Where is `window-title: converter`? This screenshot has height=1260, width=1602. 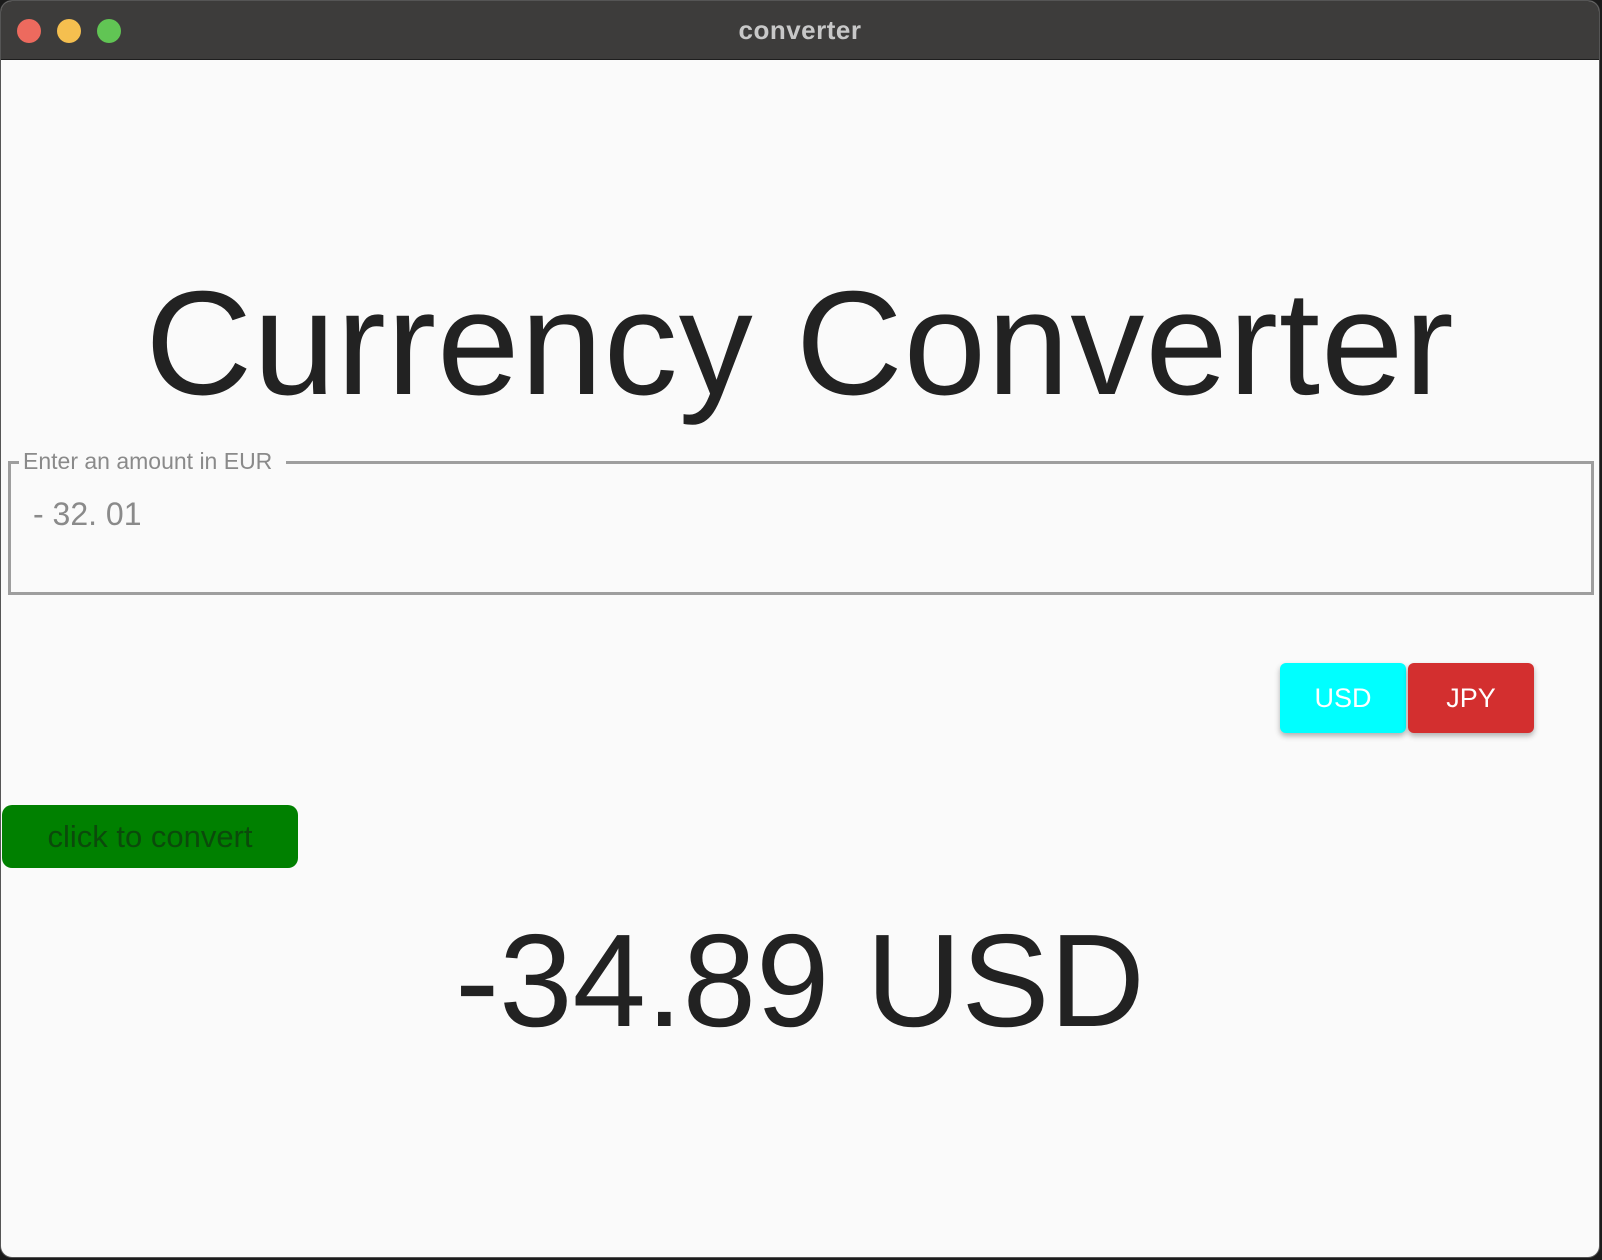 window-title: converter is located at coordinates (800, 30).